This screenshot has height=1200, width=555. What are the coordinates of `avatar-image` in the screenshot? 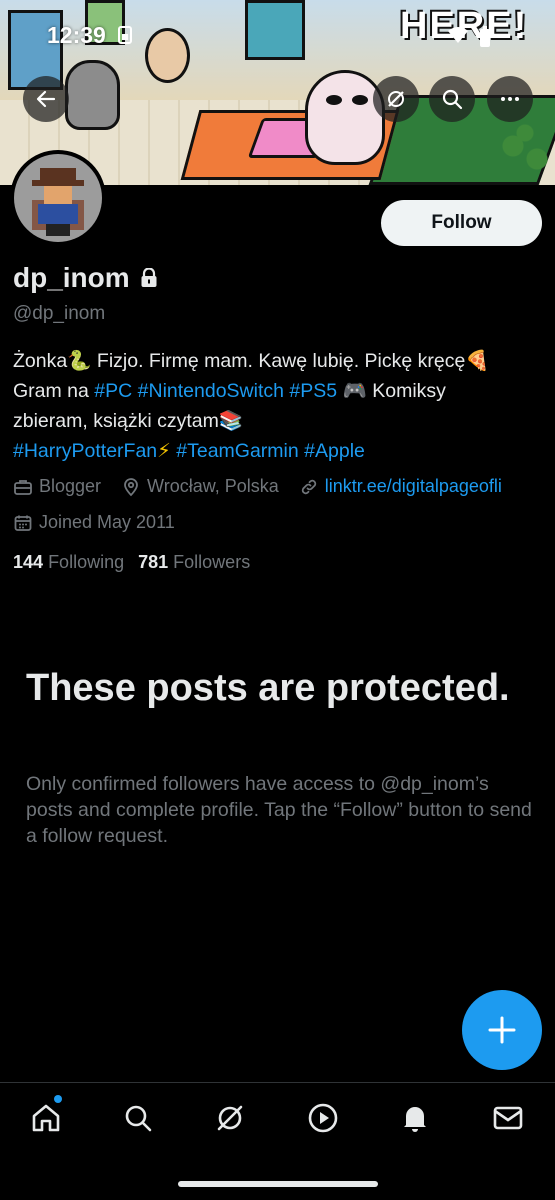 It's located at (58, 198).